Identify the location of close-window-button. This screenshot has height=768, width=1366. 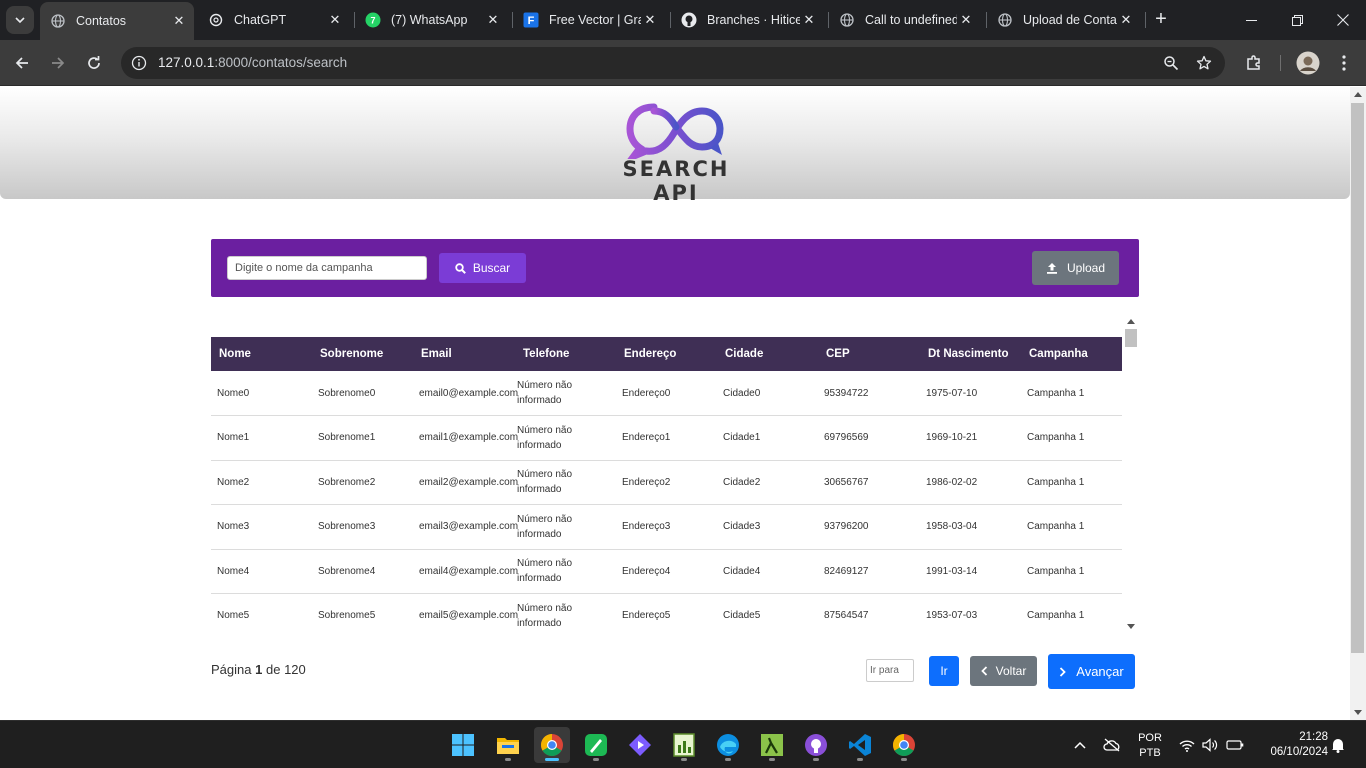
(1343, 20).